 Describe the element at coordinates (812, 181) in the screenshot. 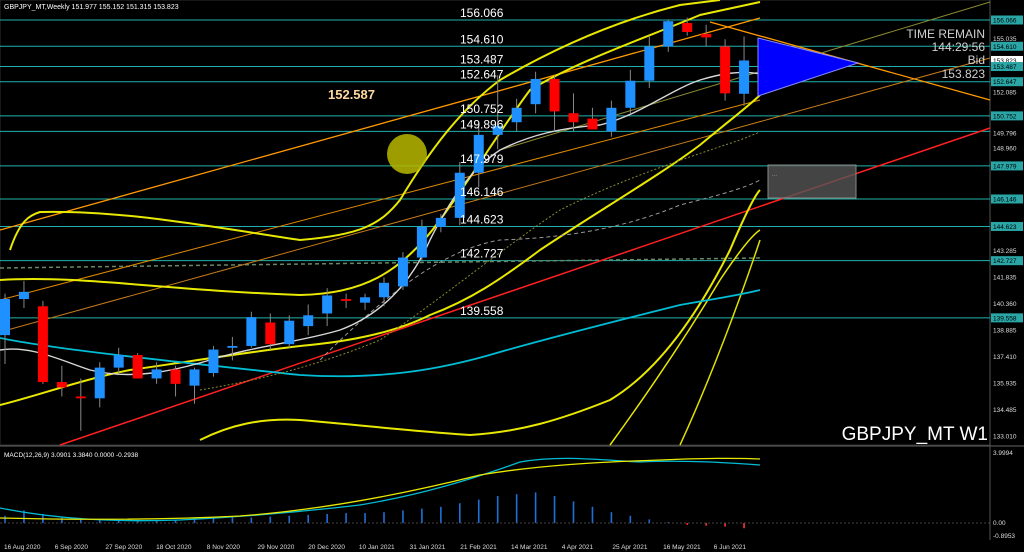

I see `info-box` at that location.